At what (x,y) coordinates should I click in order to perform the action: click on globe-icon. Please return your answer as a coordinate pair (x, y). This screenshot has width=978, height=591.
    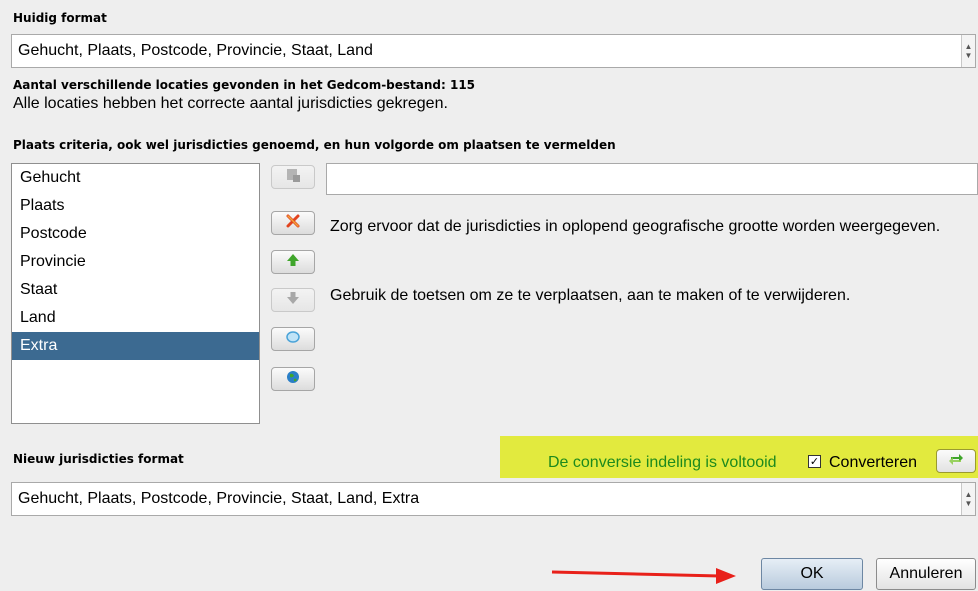
    Looking at the image, I should click on (293, 379).